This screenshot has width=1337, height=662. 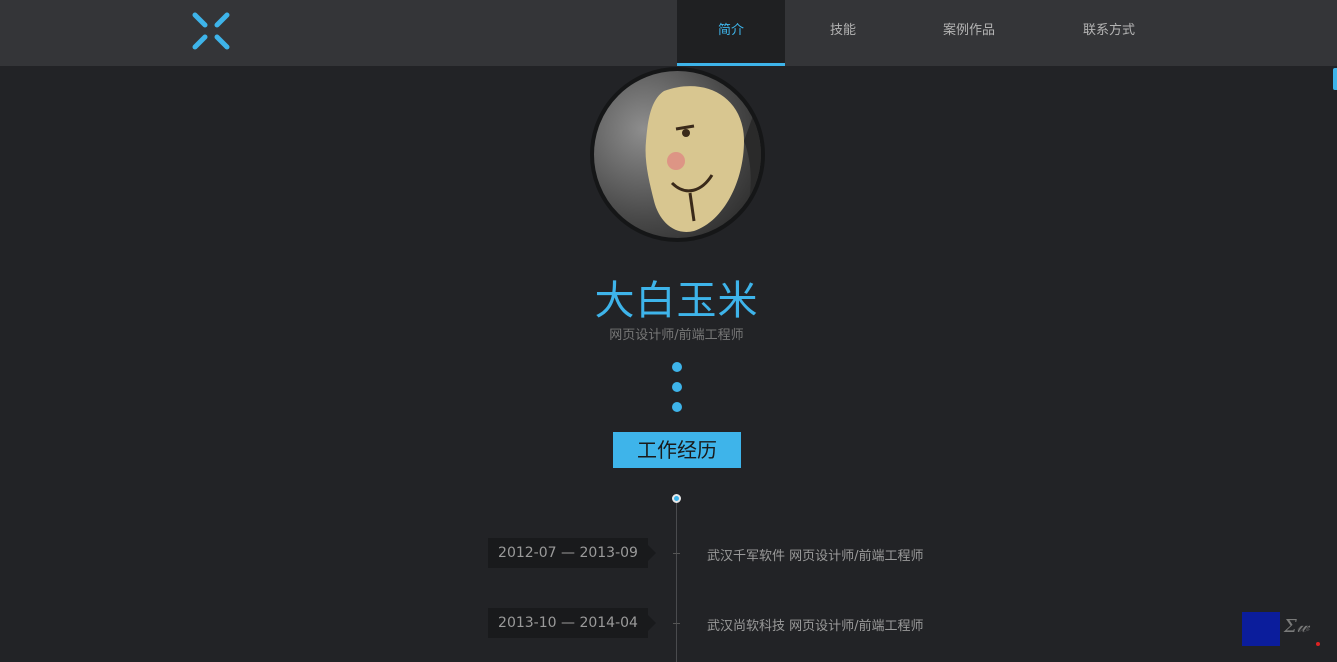 What do you see at coordinates (1318, 644) in the screenshot?
I see `watermark-seal` at bounding box center [1318, 644].